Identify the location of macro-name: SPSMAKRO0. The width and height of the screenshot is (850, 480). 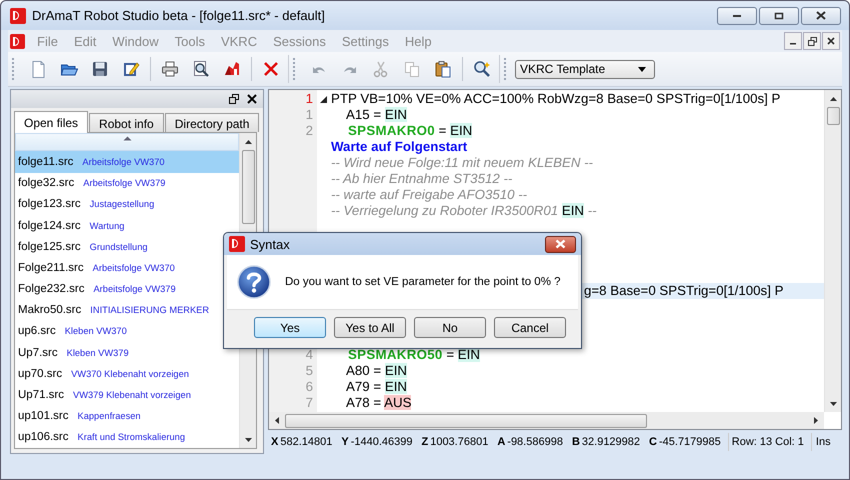
(391, 130).